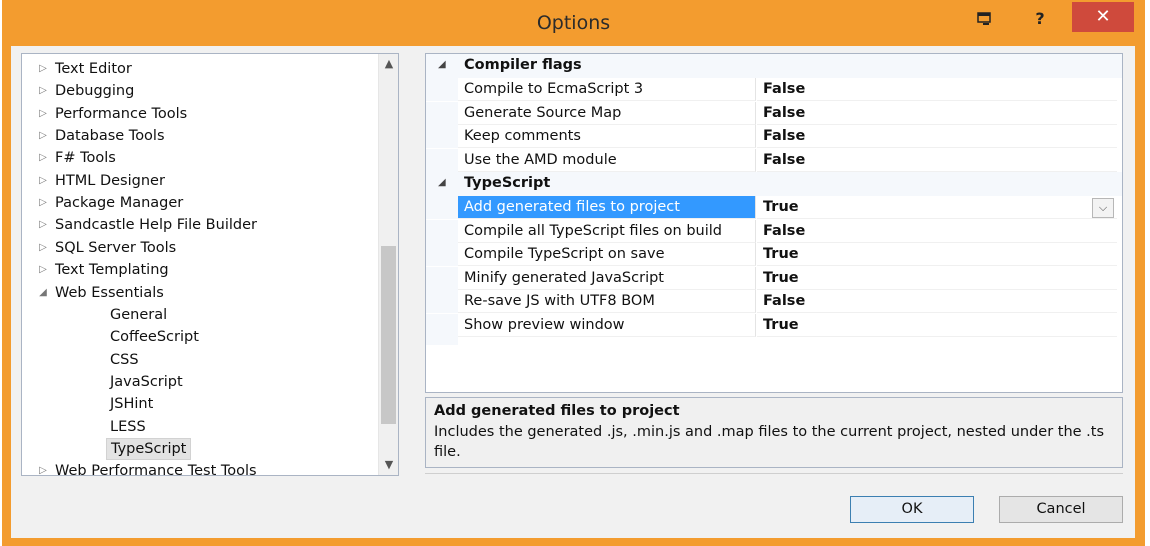 This screenshot has height=546, width=1150. What do you see at coordinates (388, 465) in the screenshot?
I see `scroll-down-icon: ▼` at bounding box center [388, 465].